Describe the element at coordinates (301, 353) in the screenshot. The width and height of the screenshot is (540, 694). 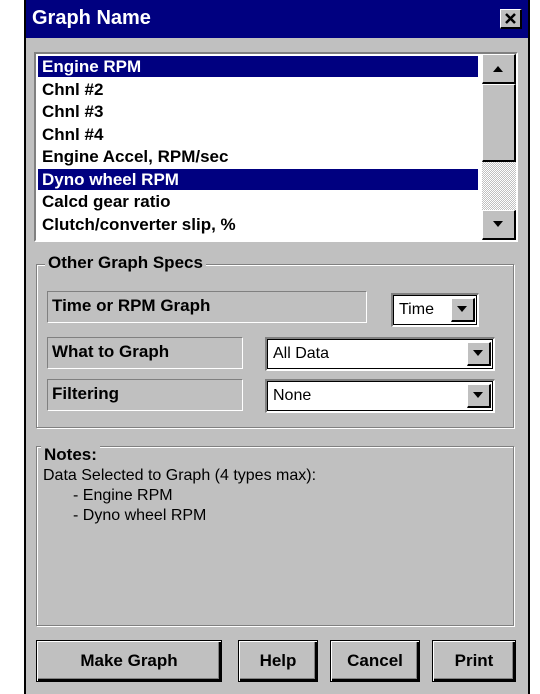
I see `what-to-graph-value: All Data` at that location.